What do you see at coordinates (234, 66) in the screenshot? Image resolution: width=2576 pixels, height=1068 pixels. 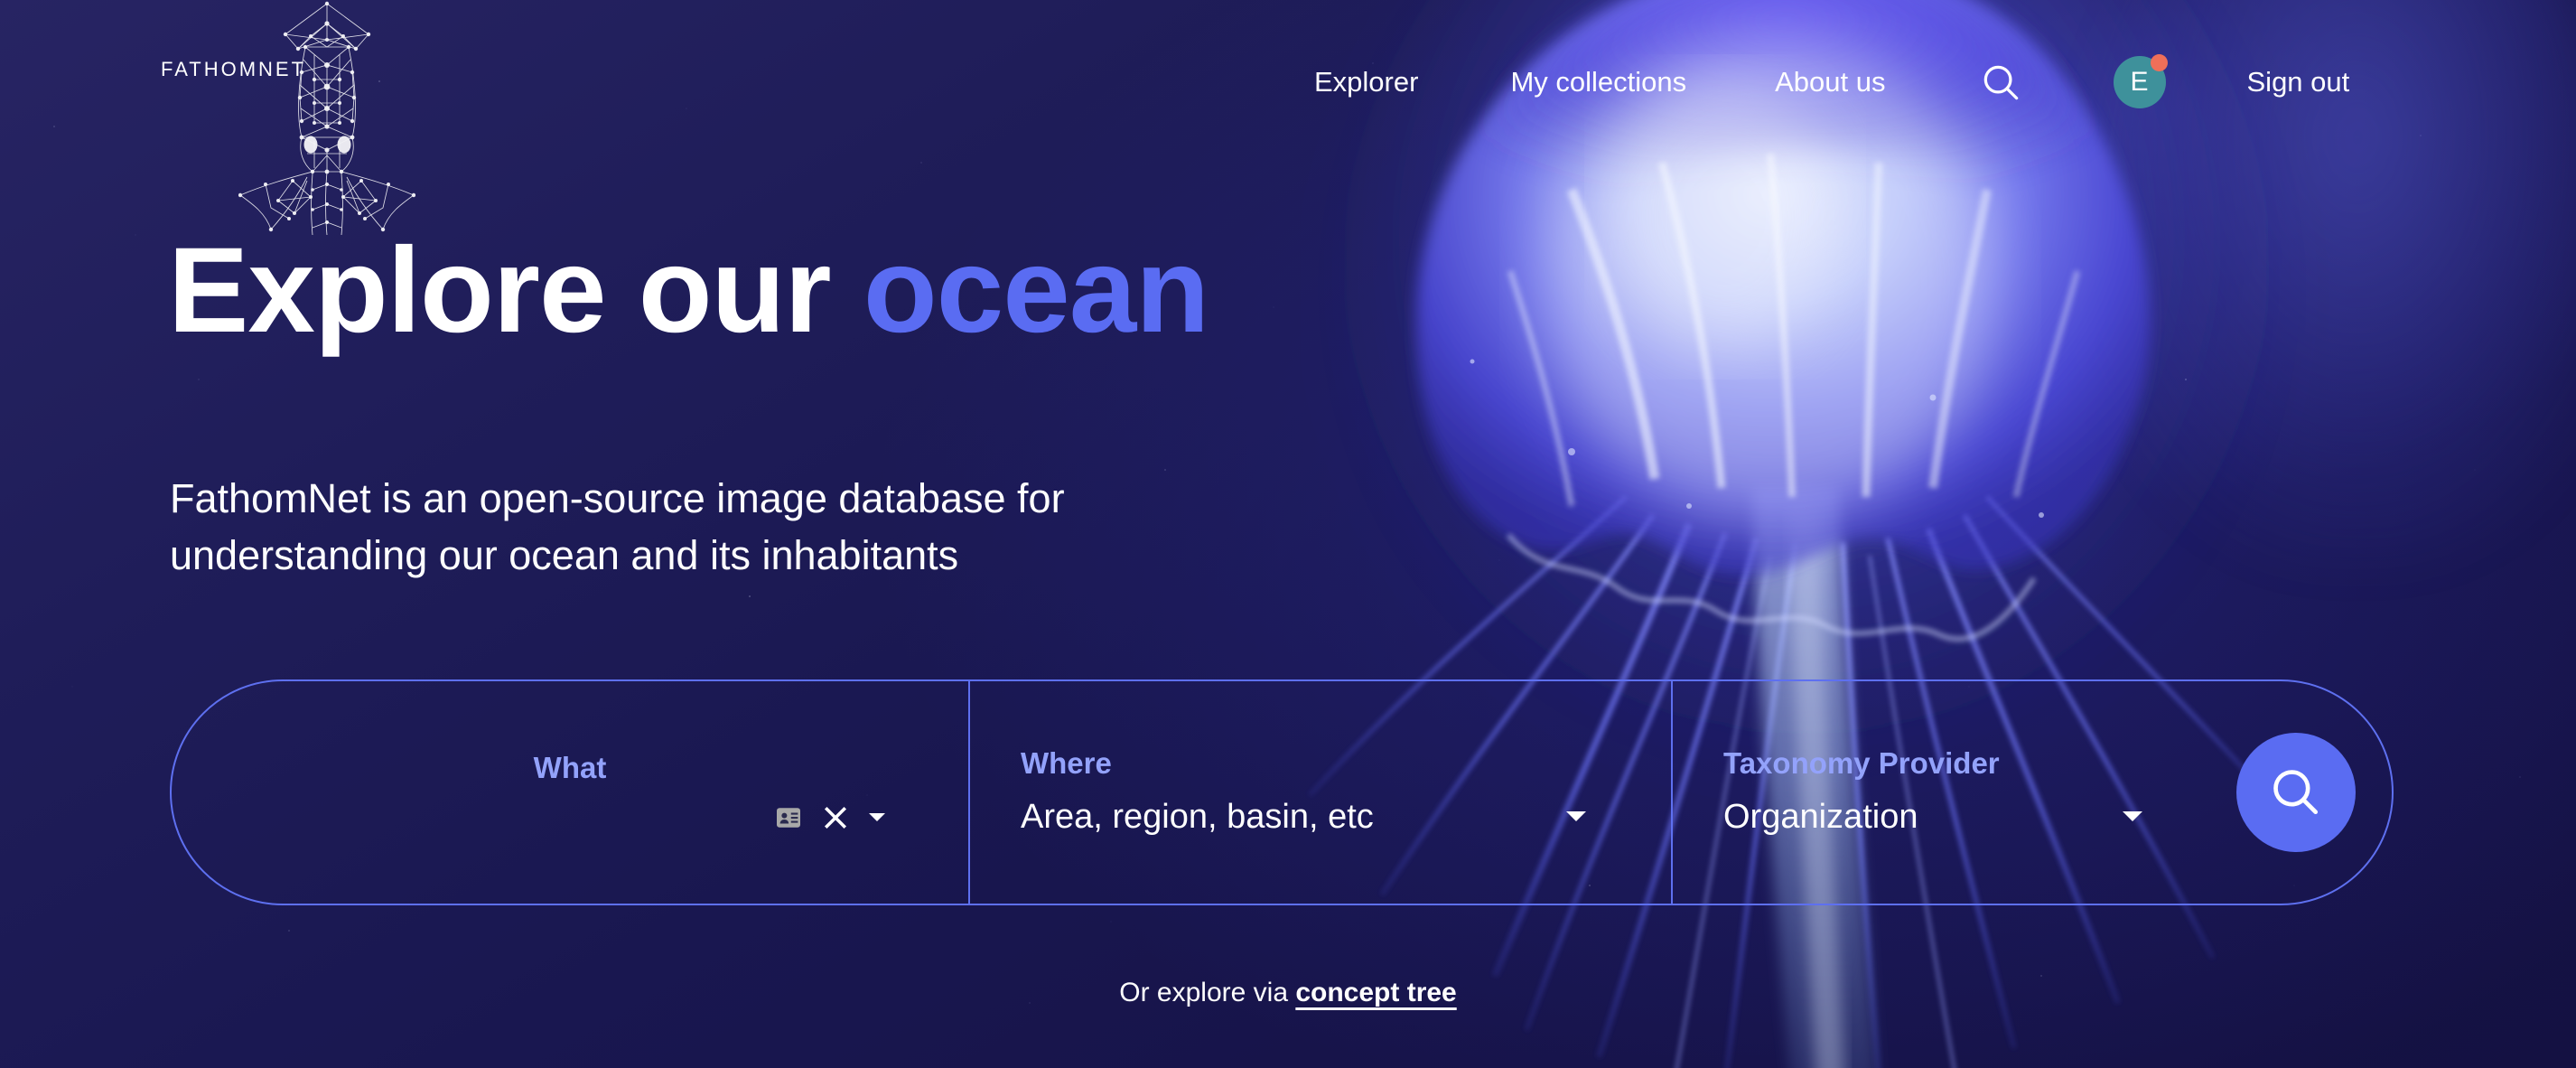 I see `brand-name: FathomNet` at bounding box center [234, 66].